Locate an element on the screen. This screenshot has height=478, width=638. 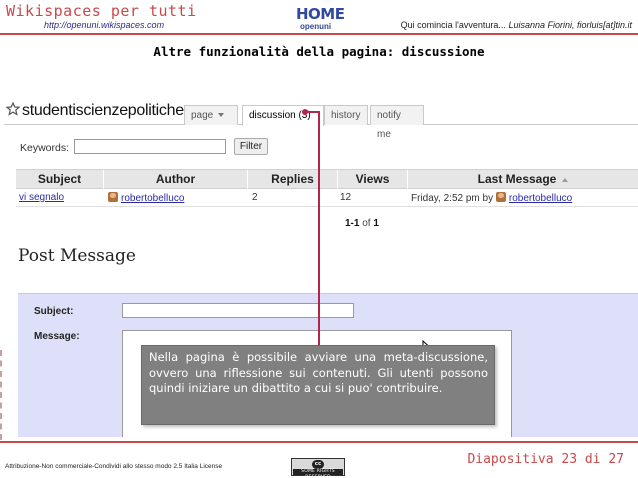
thread-author: robertobelluco is located at coordinates (146, 198).